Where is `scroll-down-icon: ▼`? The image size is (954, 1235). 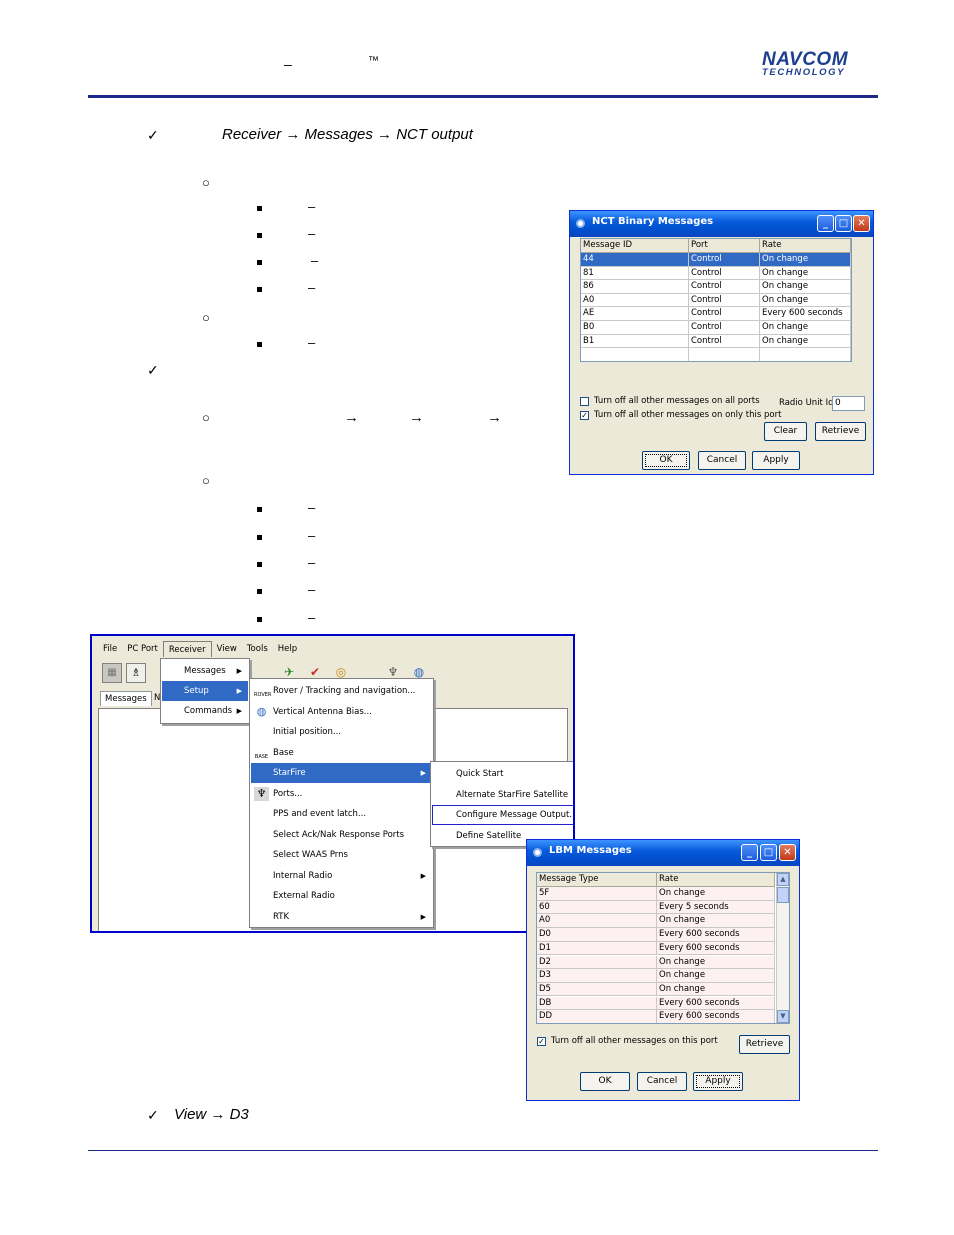 scroll-down-icon: ▼ is located at coordinates (783, 1016).